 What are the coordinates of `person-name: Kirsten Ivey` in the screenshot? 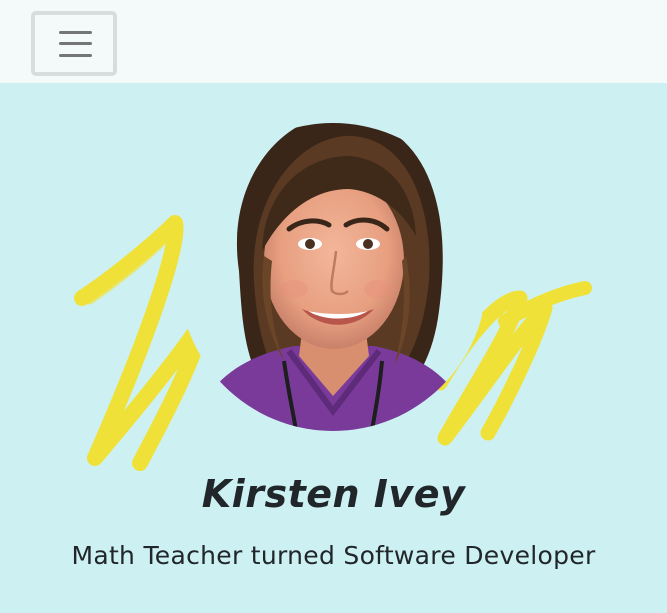 It's located at (333, 494).